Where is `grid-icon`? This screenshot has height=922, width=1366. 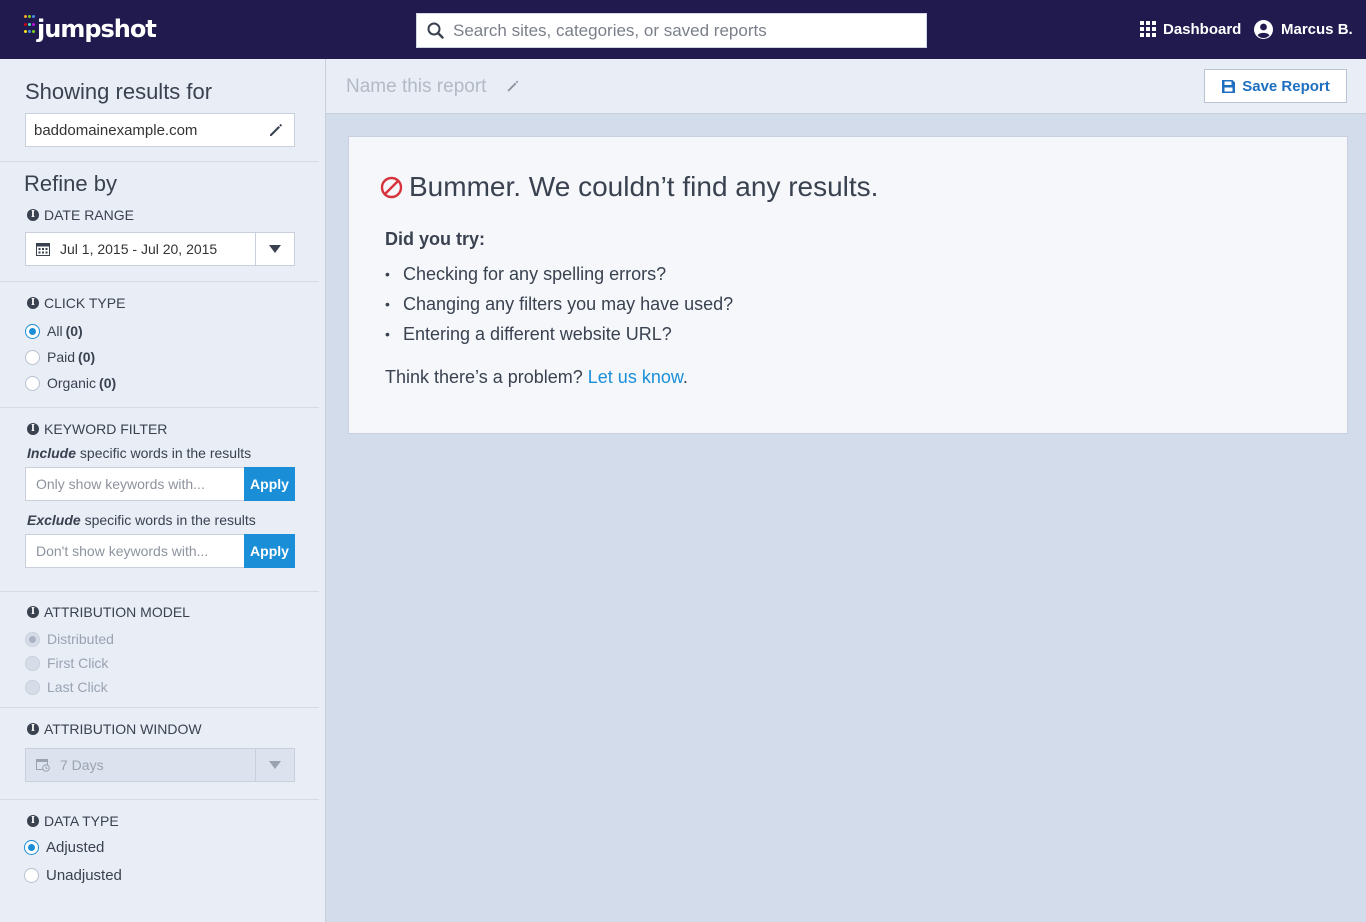
grid-icon is located at coordinates (1148, 29).